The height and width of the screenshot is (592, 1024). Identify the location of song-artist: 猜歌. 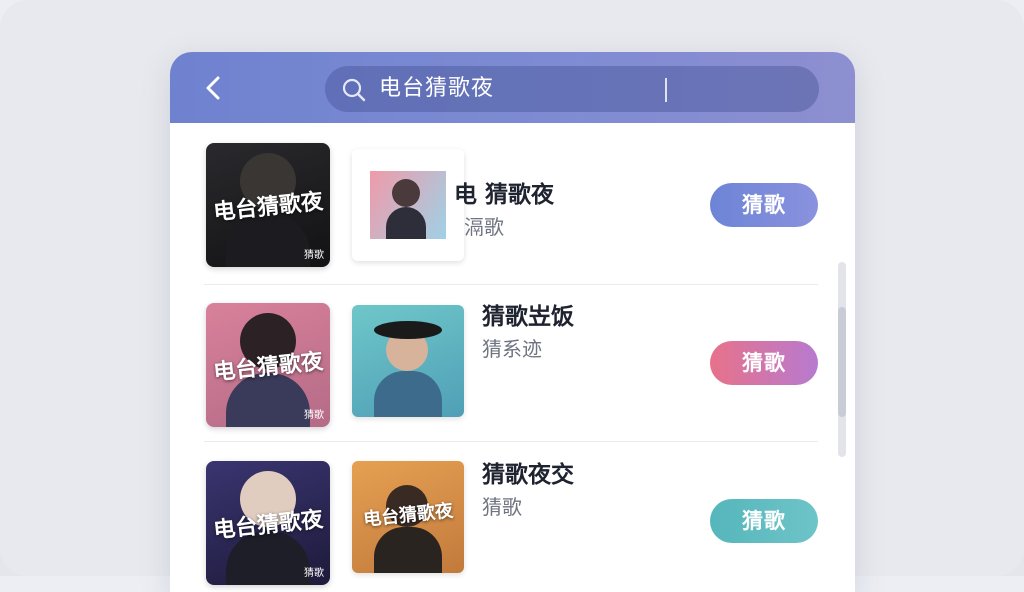
(502, 507).